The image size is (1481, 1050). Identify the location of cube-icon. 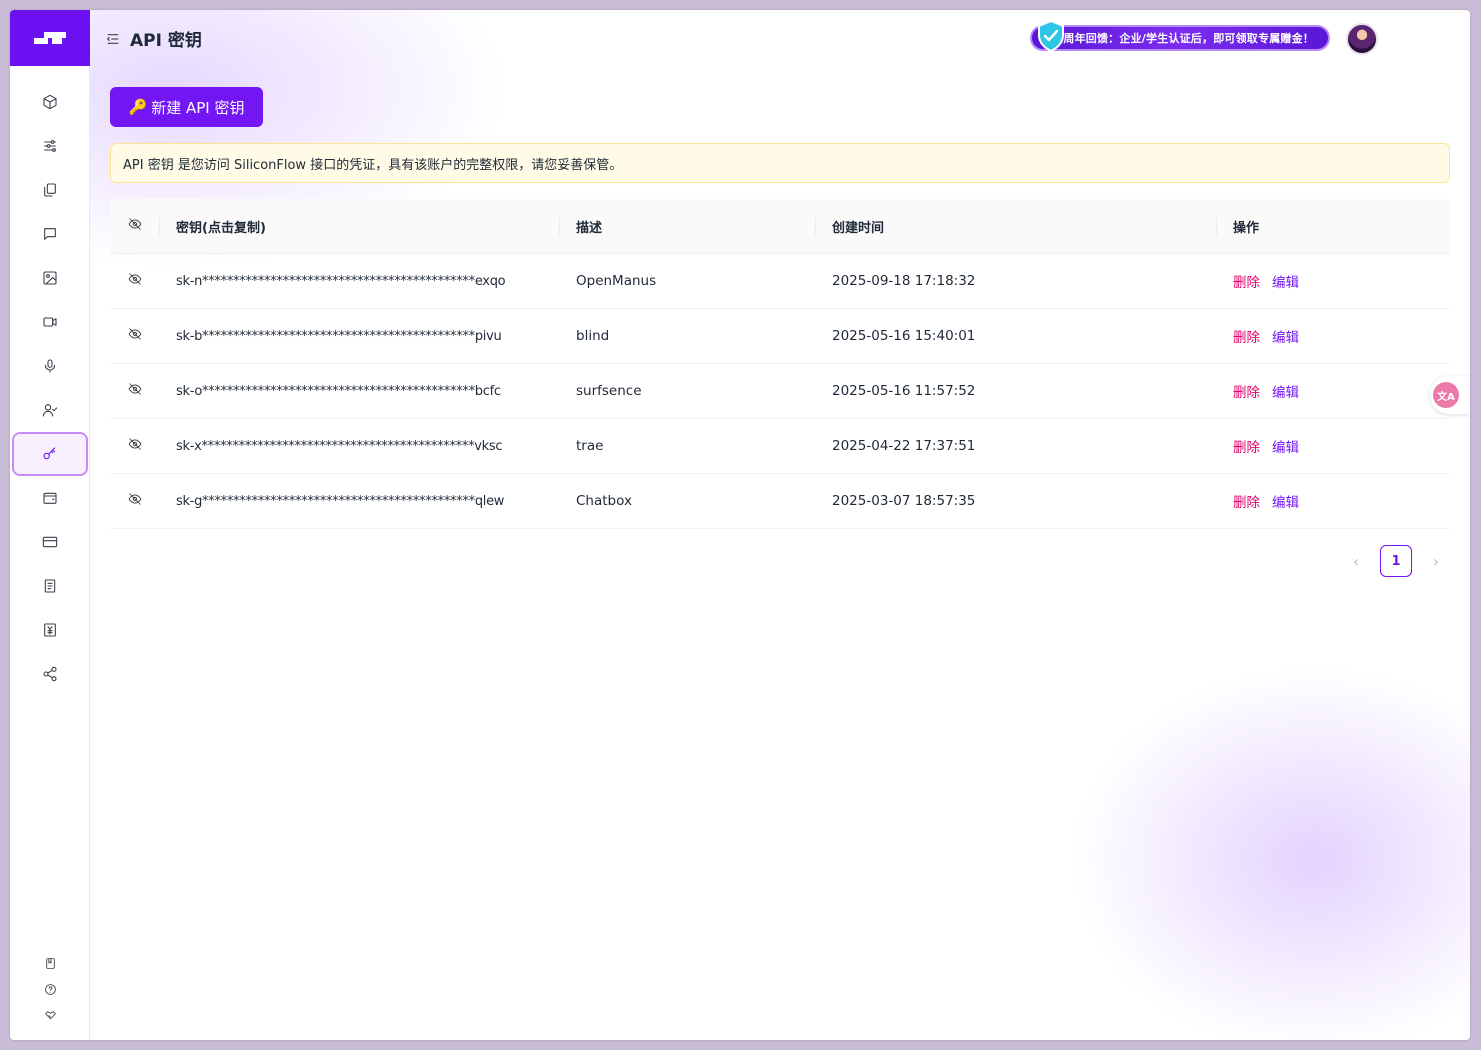
(50, 102).